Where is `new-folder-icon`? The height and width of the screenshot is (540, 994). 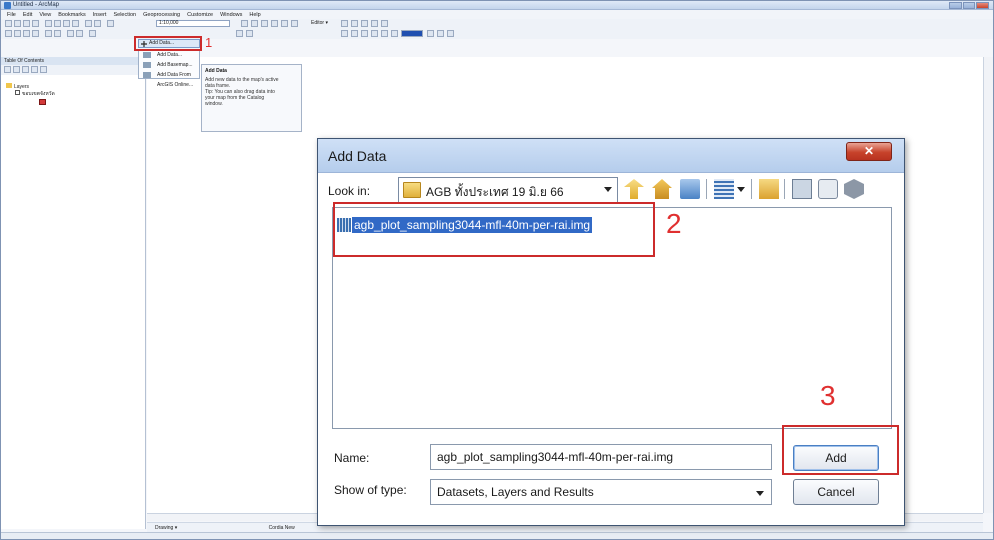 new-folder-icon is located at coordinates (769, 189).